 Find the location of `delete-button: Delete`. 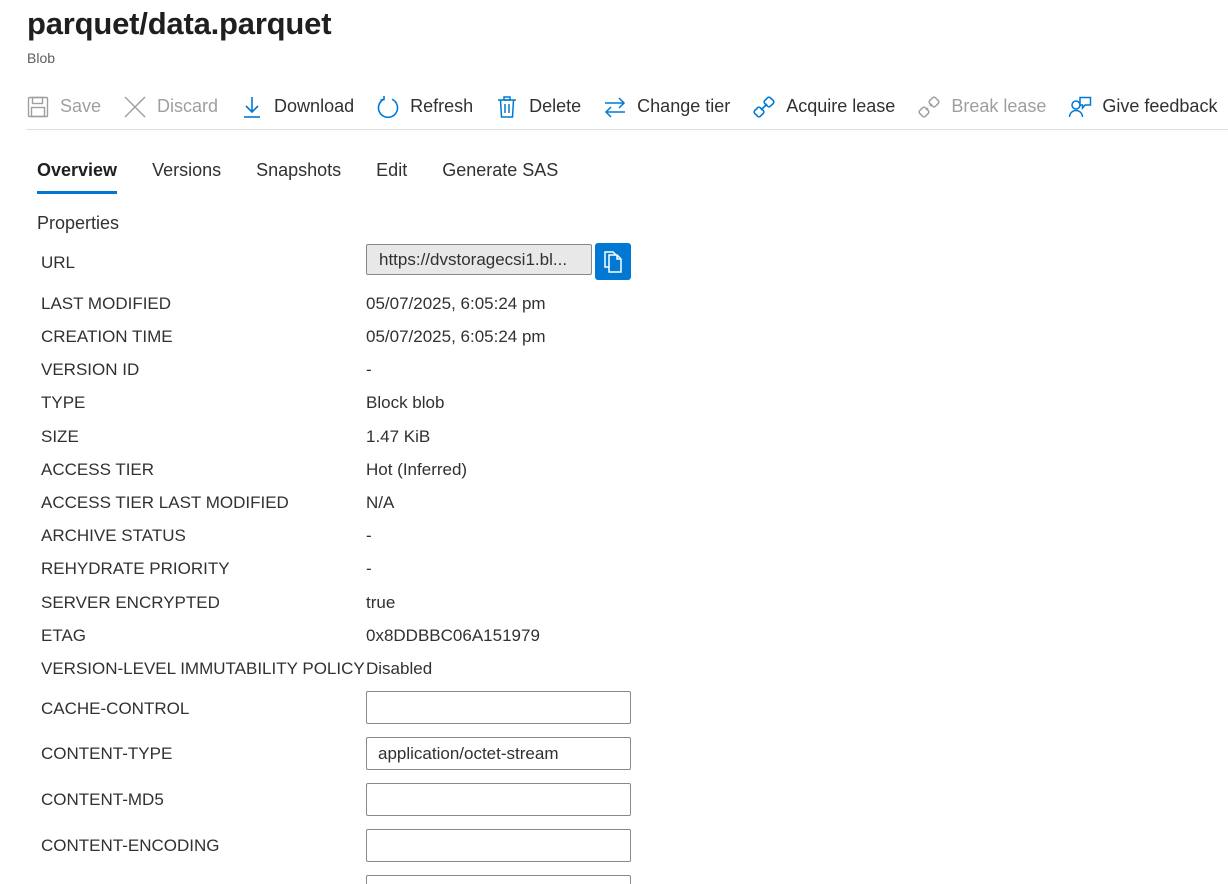

delete-button: Delete is located at coordinates (538, 107).